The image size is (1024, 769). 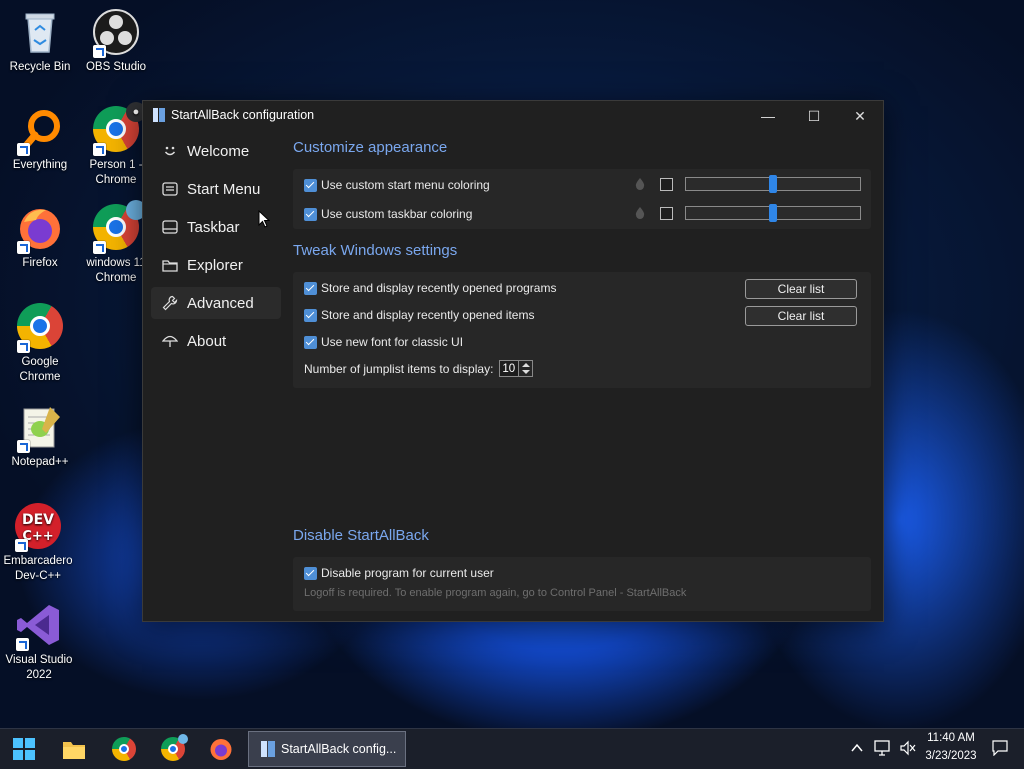 What do you see at coordinates (526, 372) in the screenshot?
I see `spin-down-icon` at bounding box center [526, 372].